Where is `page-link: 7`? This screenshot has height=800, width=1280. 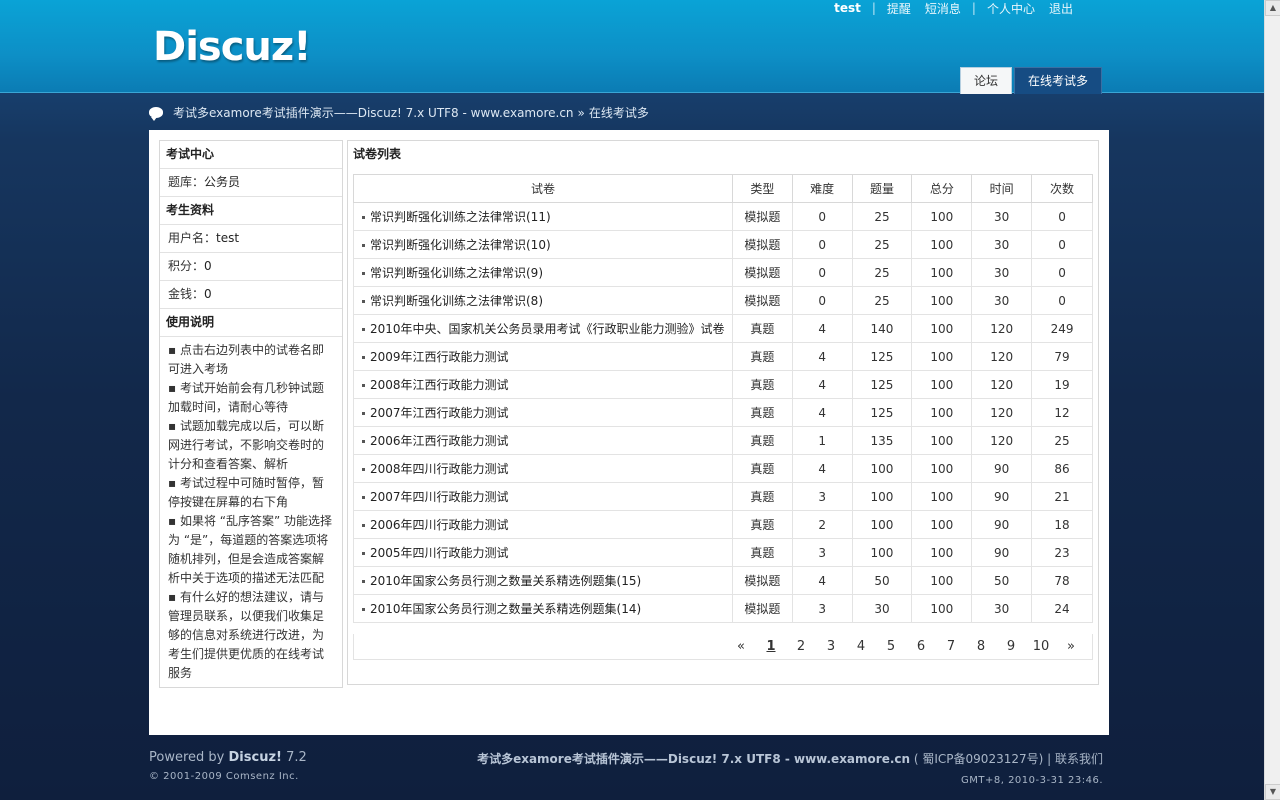
page-link: 7 is located at coordinates (951, 646).